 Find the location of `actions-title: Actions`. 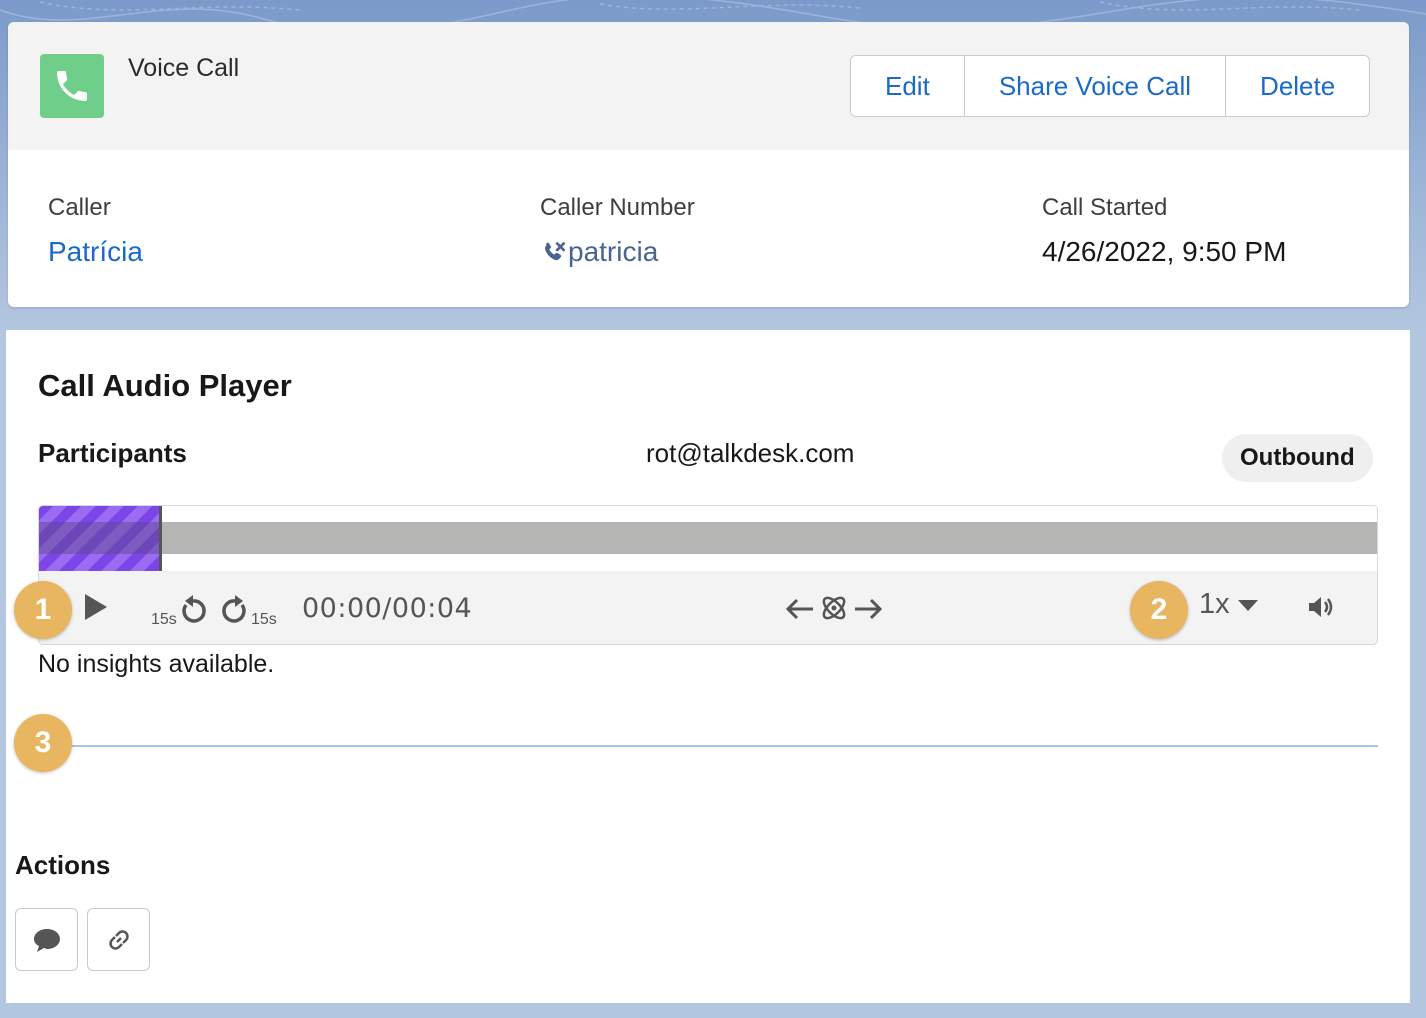

actions-title: Actions is located at coordinates (63, 865).